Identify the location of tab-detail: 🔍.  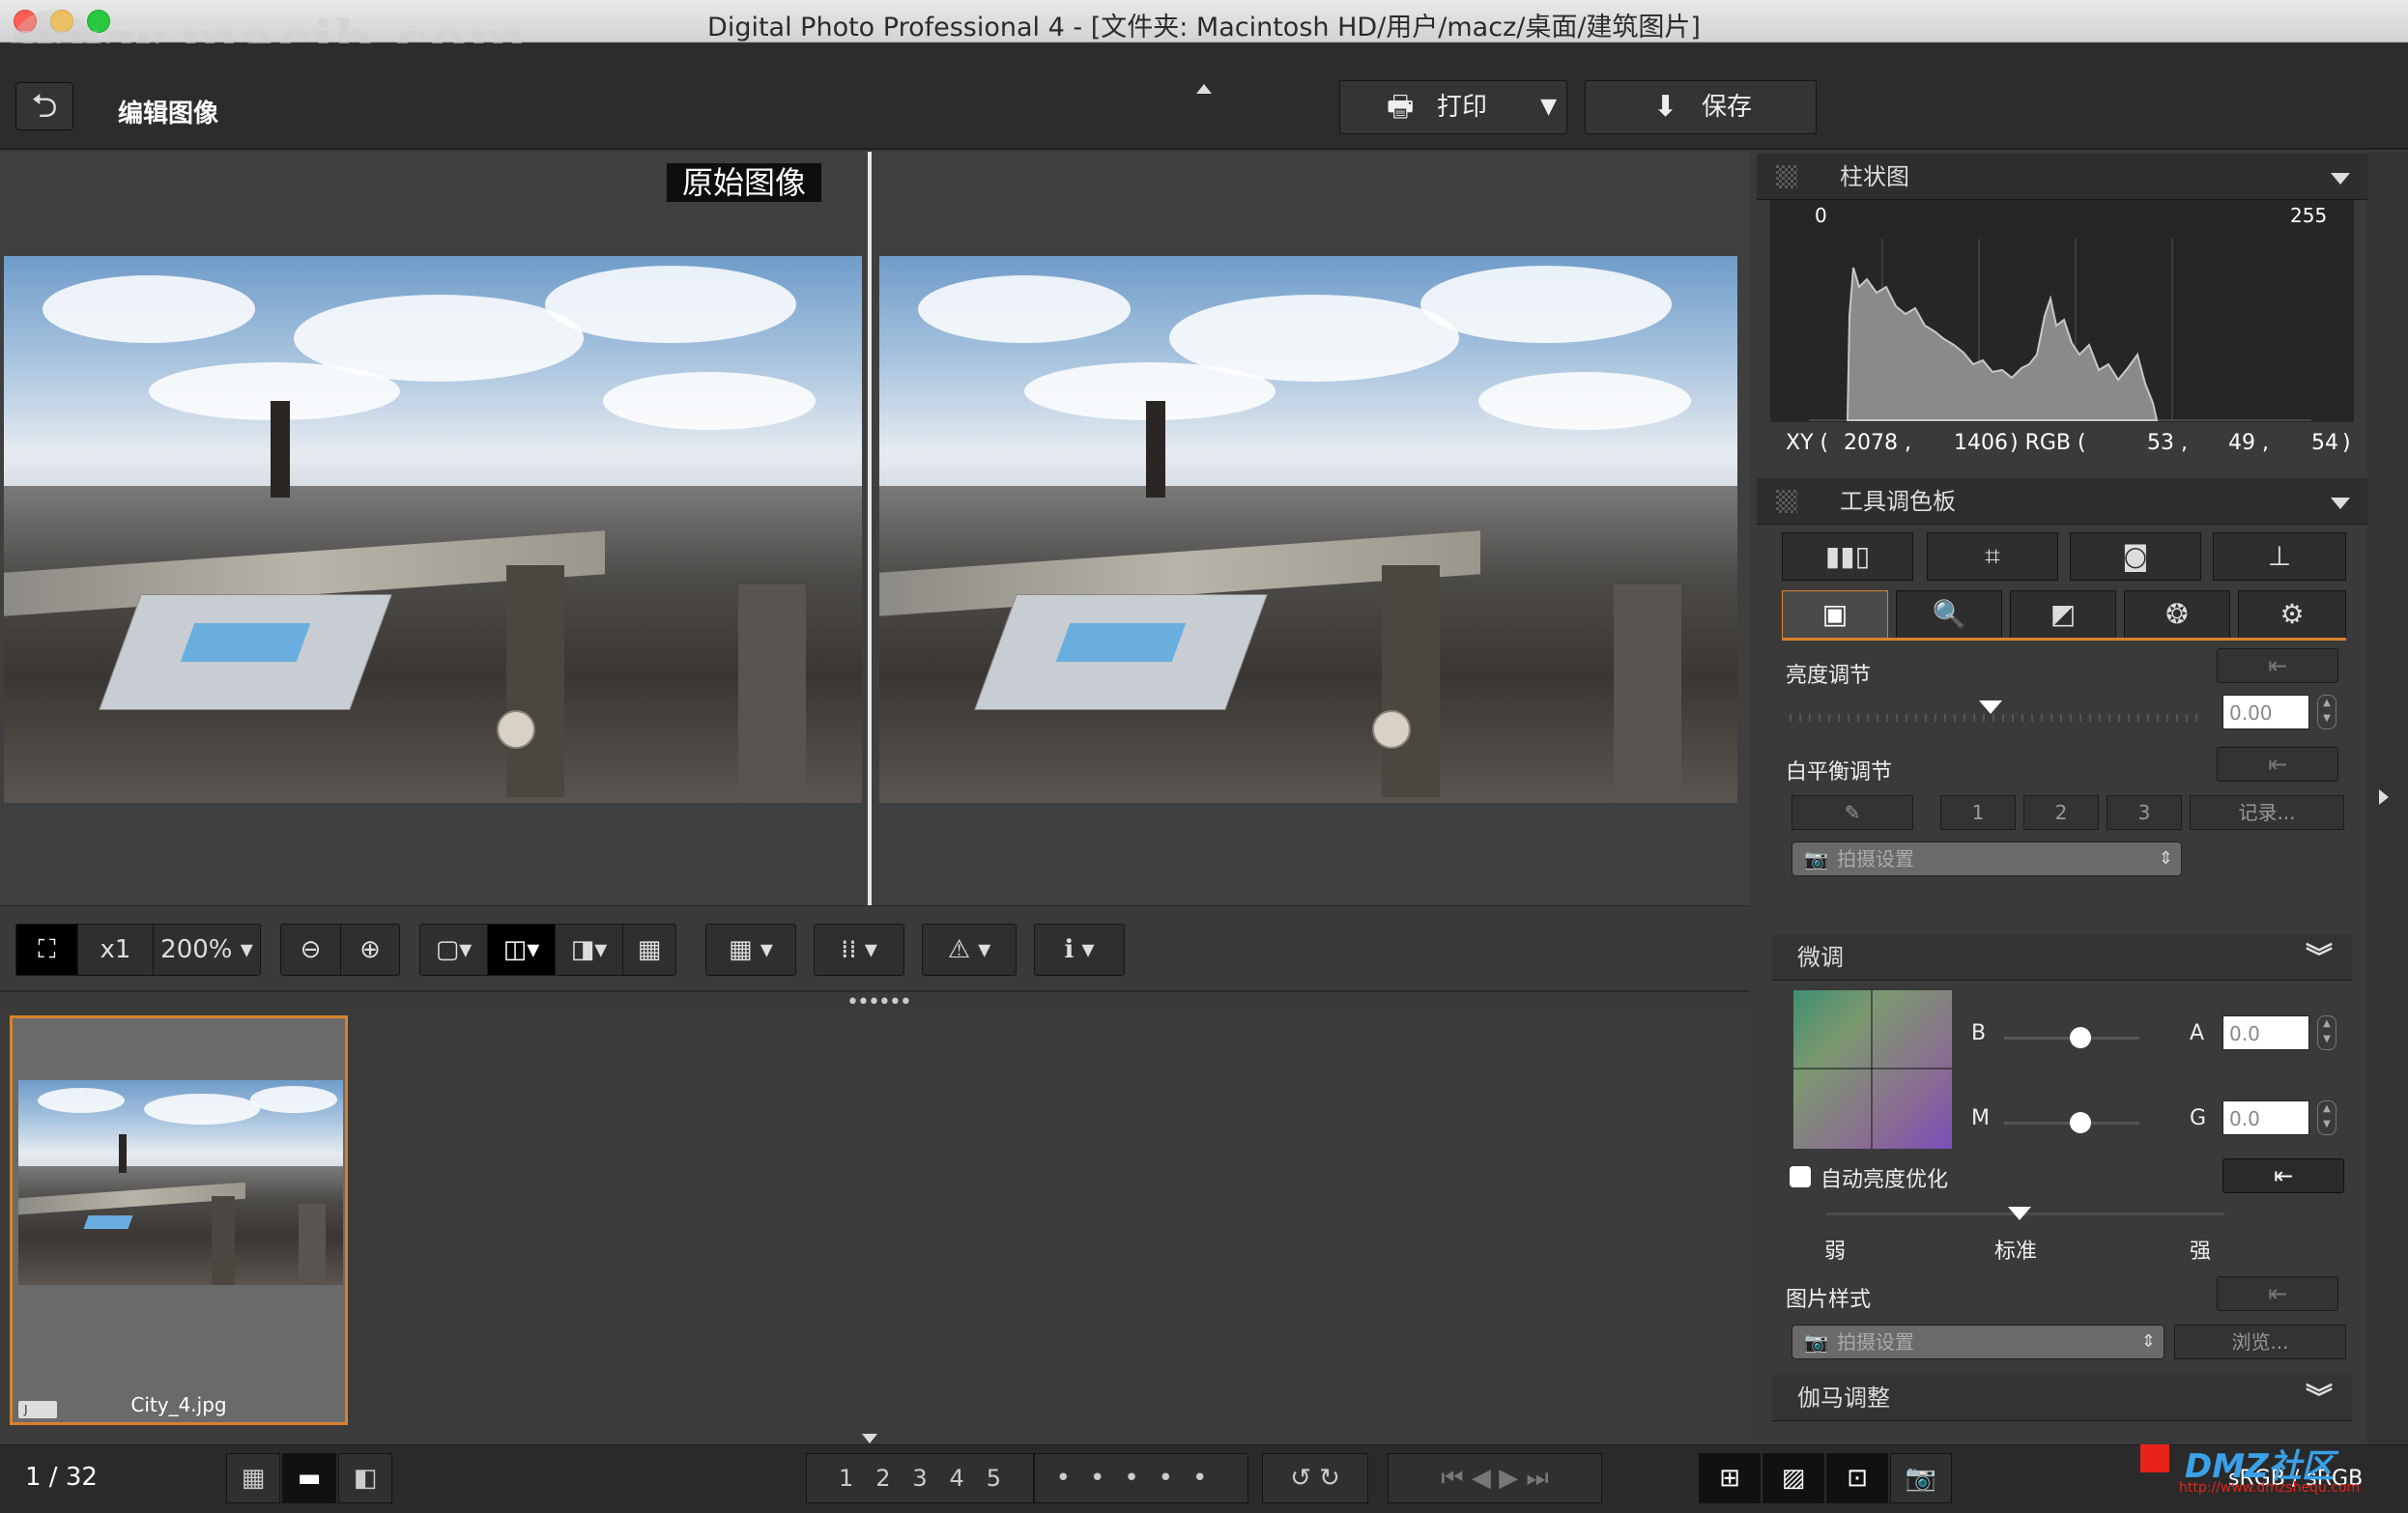
(1949, 614).